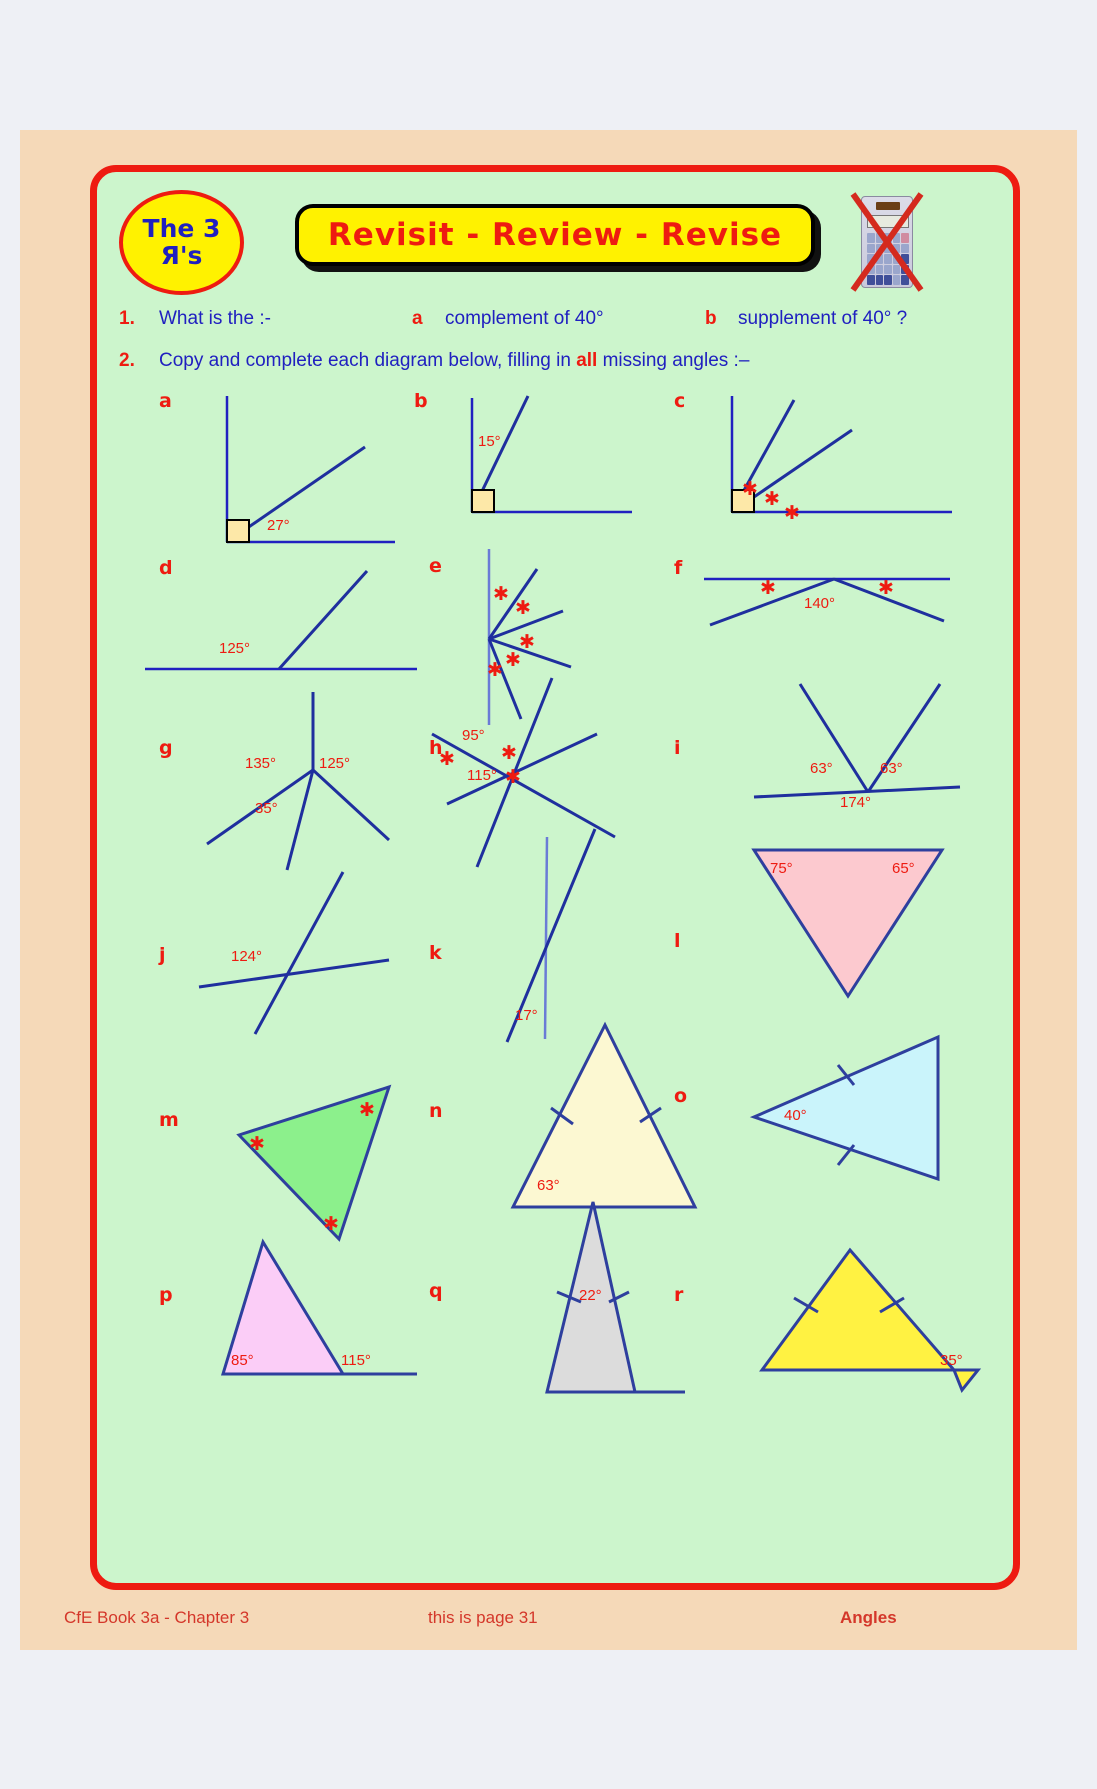 The image size is (1097, 1789). What do you see at coordinates (489, 441) in the screenshot?
I see `diagram-b-angle-1: 15°` at bounding box center [489, 441].